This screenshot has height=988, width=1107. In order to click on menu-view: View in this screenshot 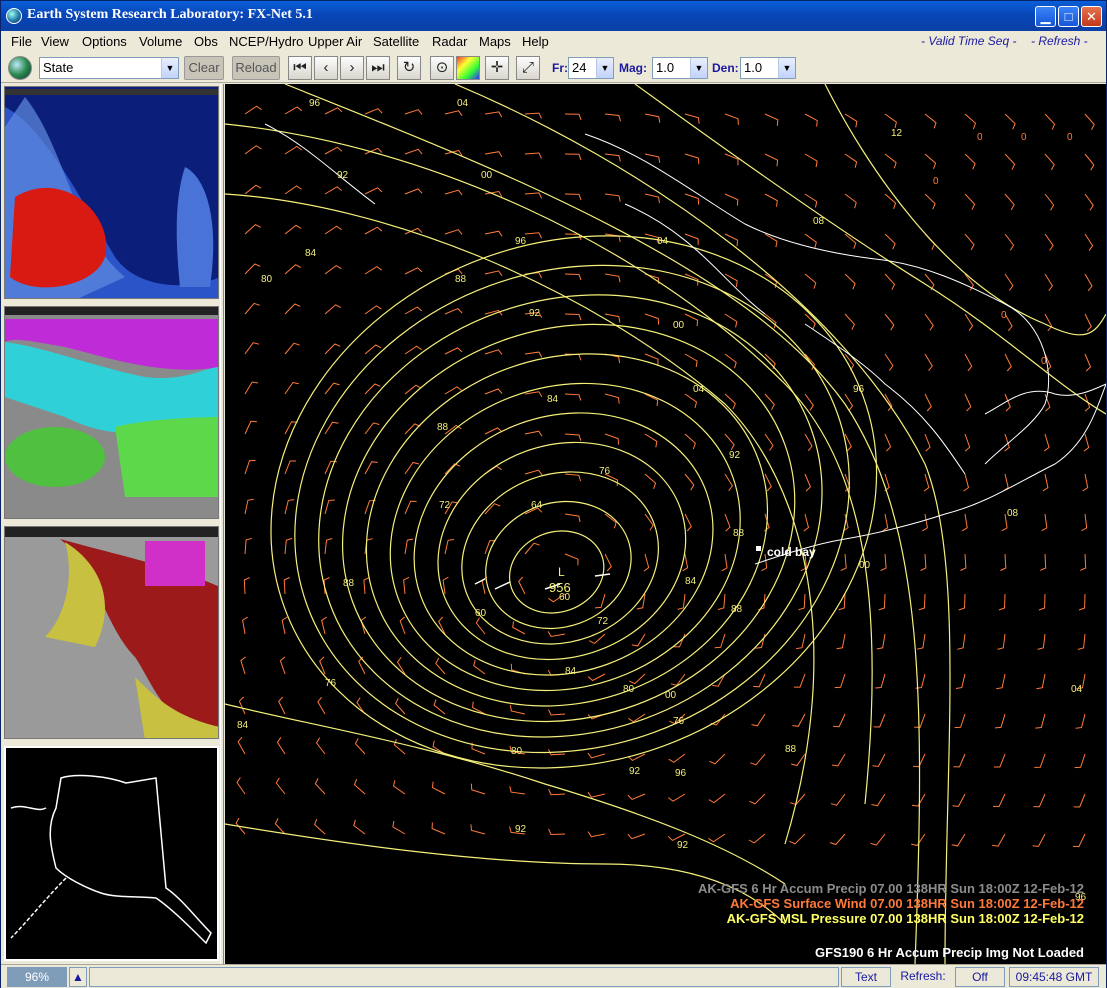, I will do `click(55, 41)`.